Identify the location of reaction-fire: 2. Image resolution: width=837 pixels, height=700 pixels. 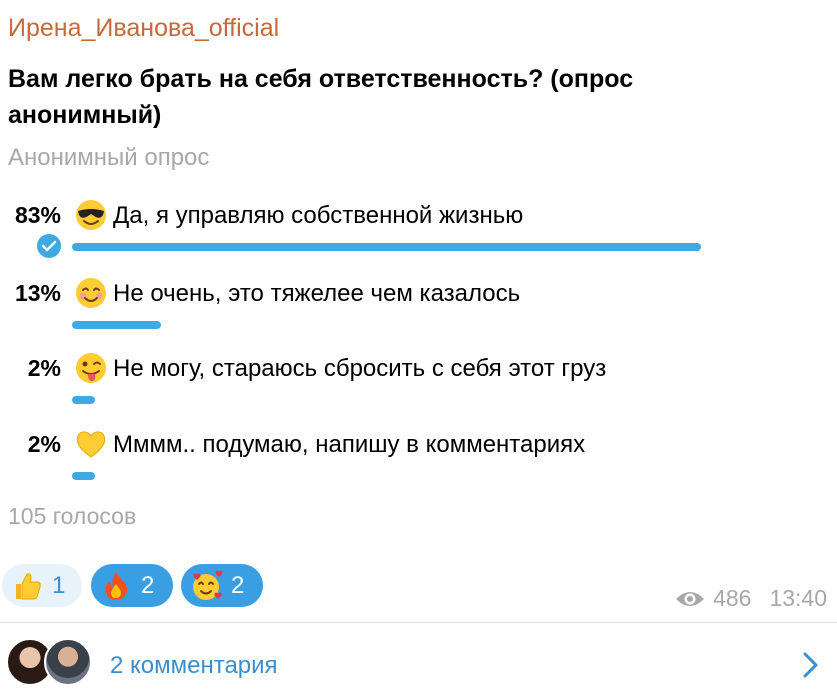
(132, 585).